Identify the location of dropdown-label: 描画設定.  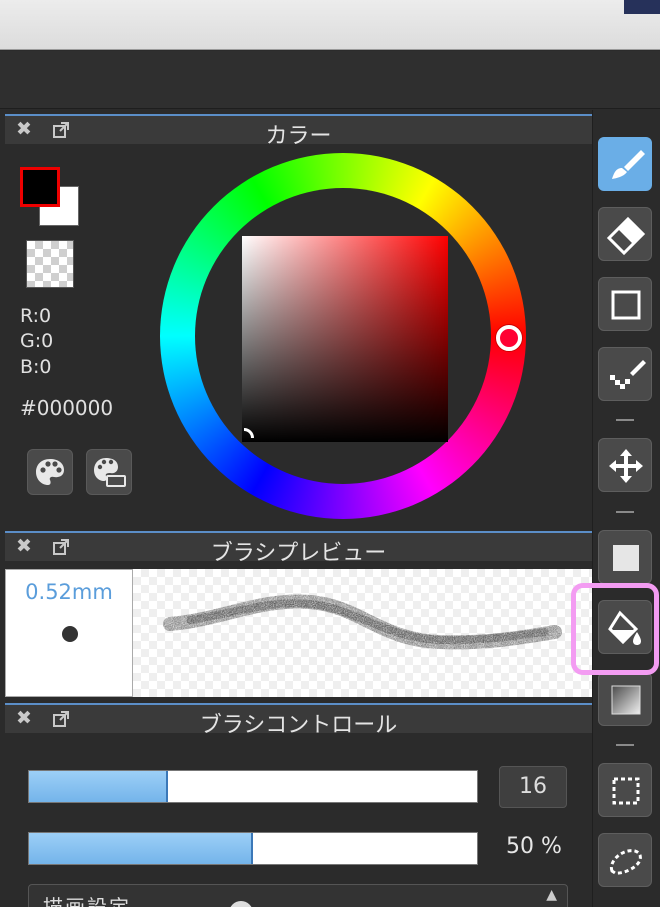
(87, 901).